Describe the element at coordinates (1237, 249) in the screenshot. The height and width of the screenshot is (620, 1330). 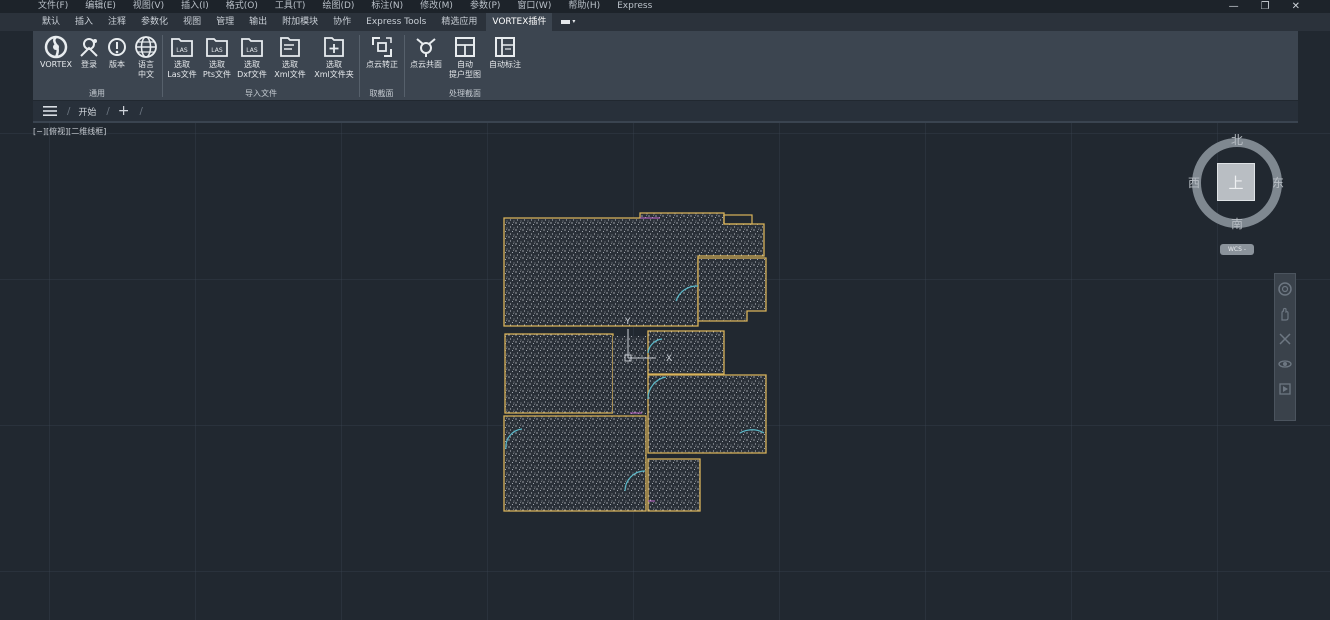
I see `wcs-menu: WCS -` at that location.